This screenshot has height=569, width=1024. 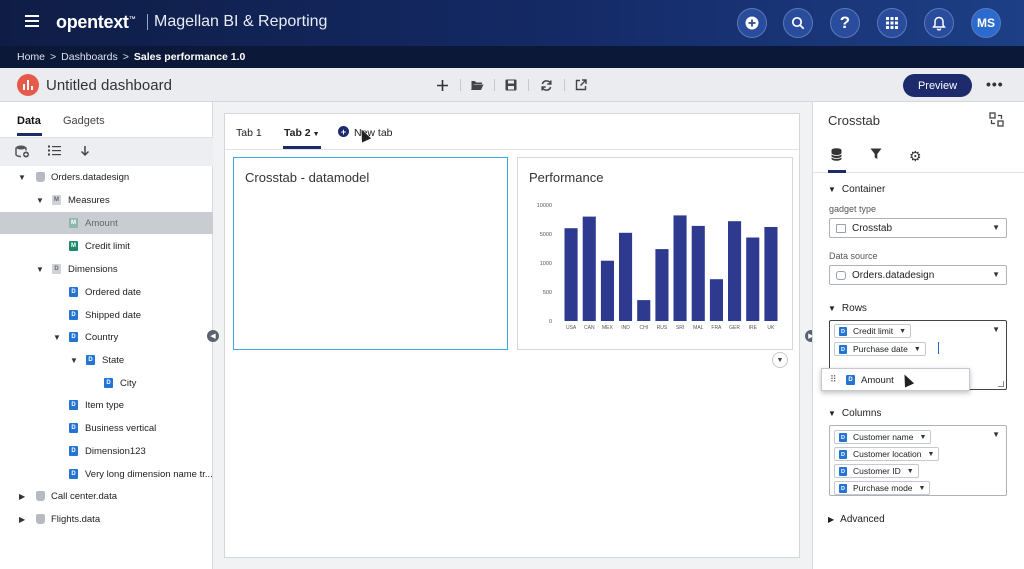 What do you see at coordinates (735, 271) in the screenshot?
I see `bar-ger` at bounding box center [735, 271].